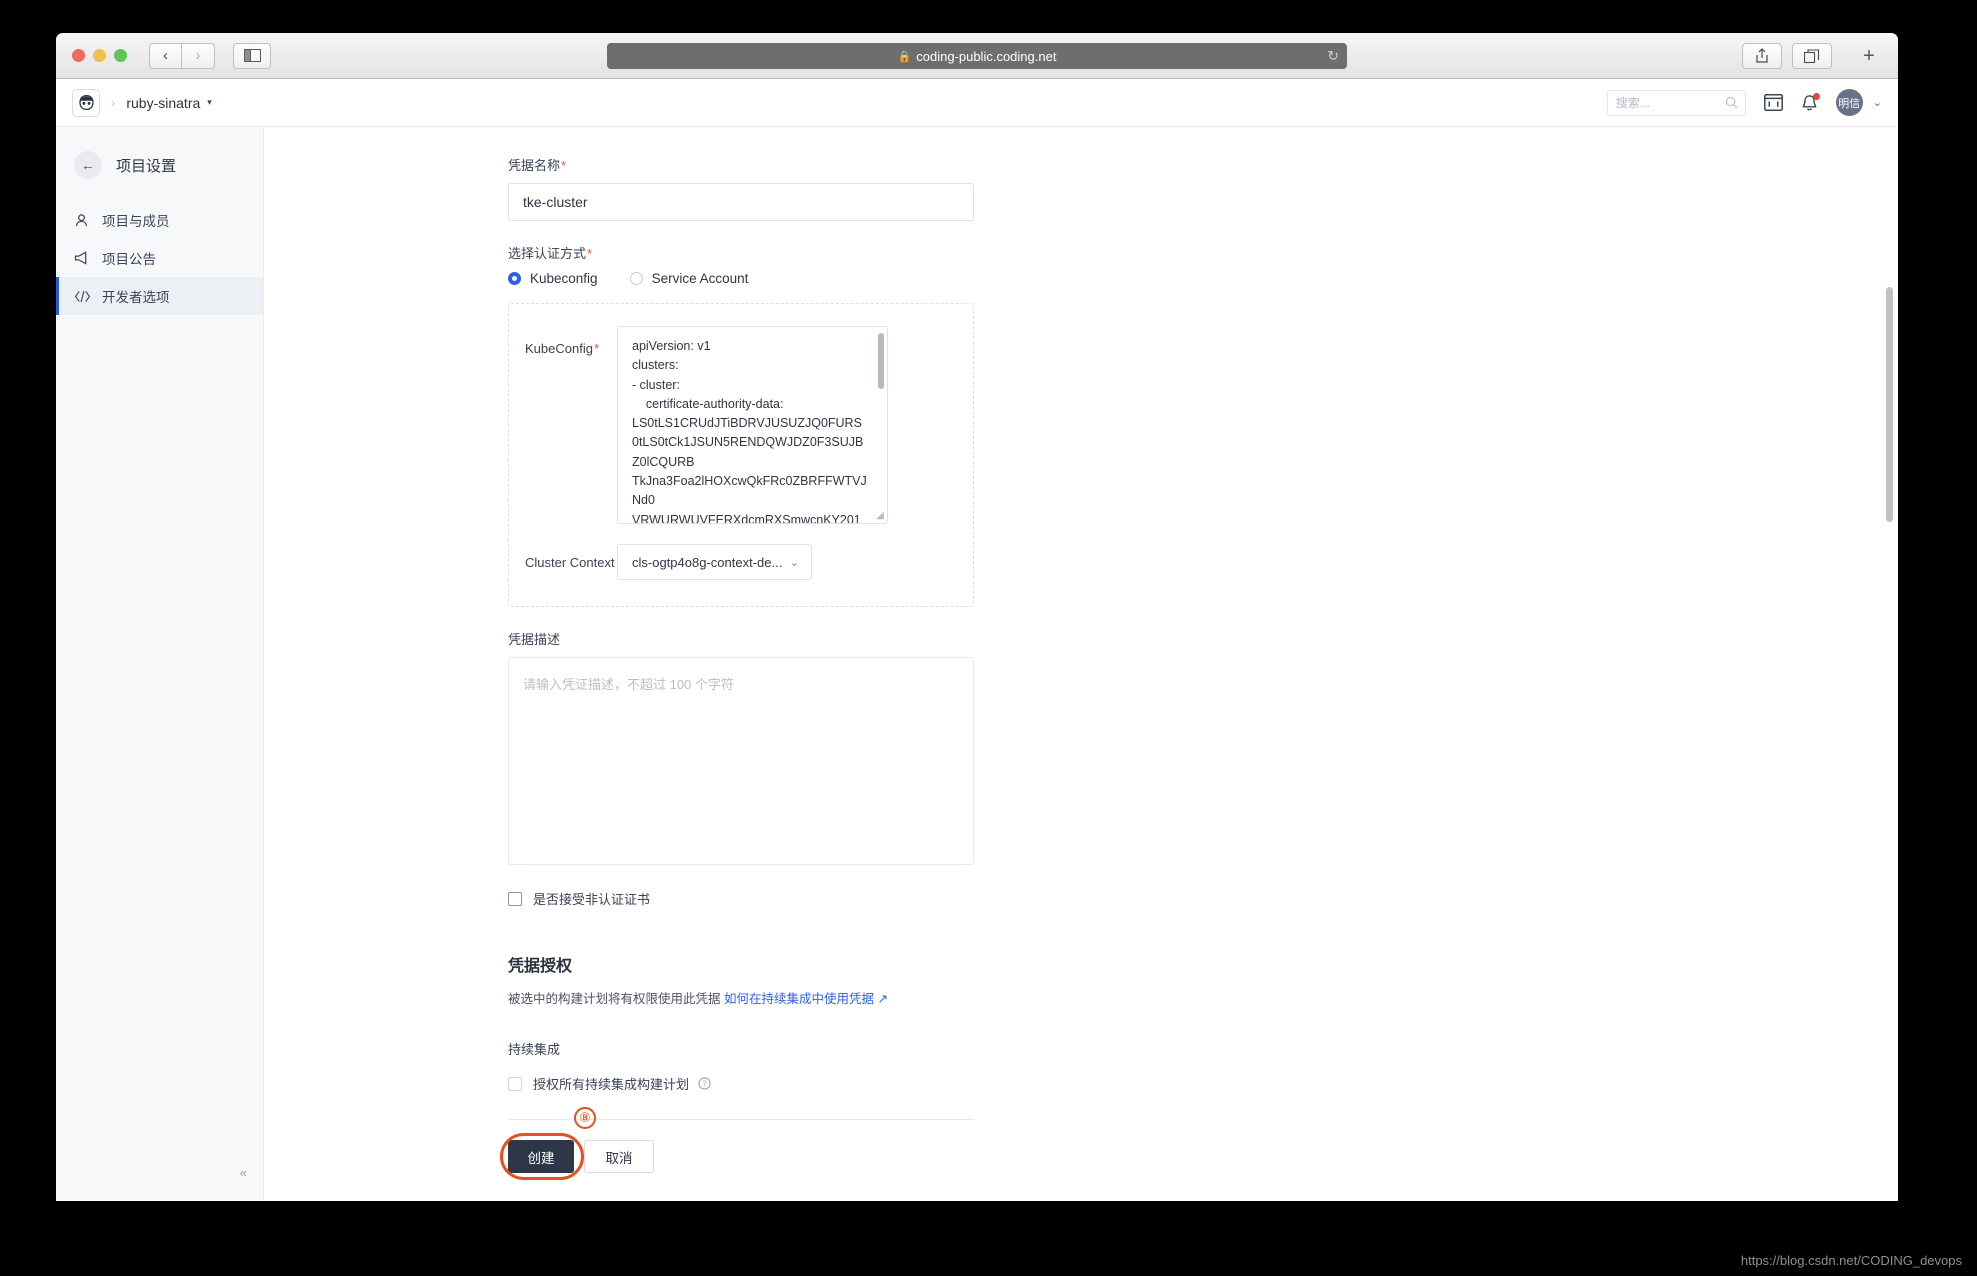  Describe the element at coordinates (1877, 102) in the screenshot. I see `avatar-chevron-down-icon: ⌄` at that location.